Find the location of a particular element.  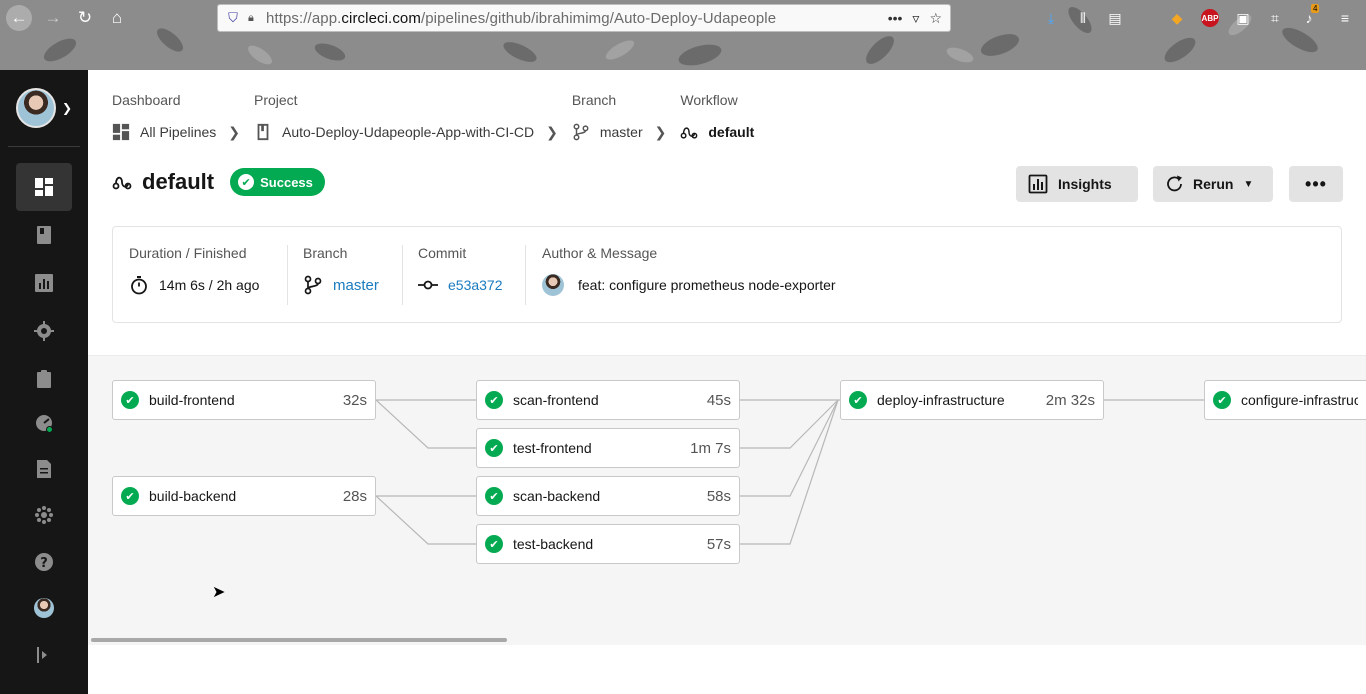

job-card: ✔ build-backend 28s is located at coordinates (244, 496).